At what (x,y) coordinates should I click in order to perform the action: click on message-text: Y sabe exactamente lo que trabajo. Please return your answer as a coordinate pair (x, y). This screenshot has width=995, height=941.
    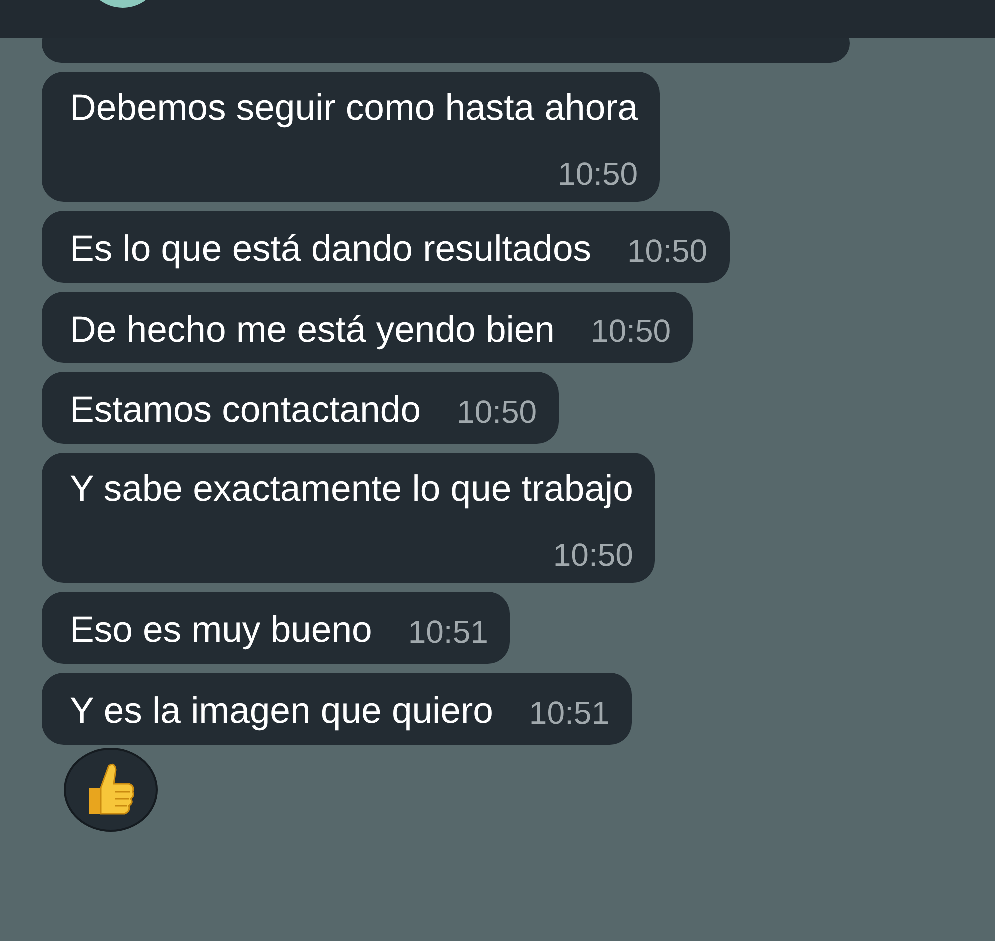
    Looking at the image, I should click on (352, 489).